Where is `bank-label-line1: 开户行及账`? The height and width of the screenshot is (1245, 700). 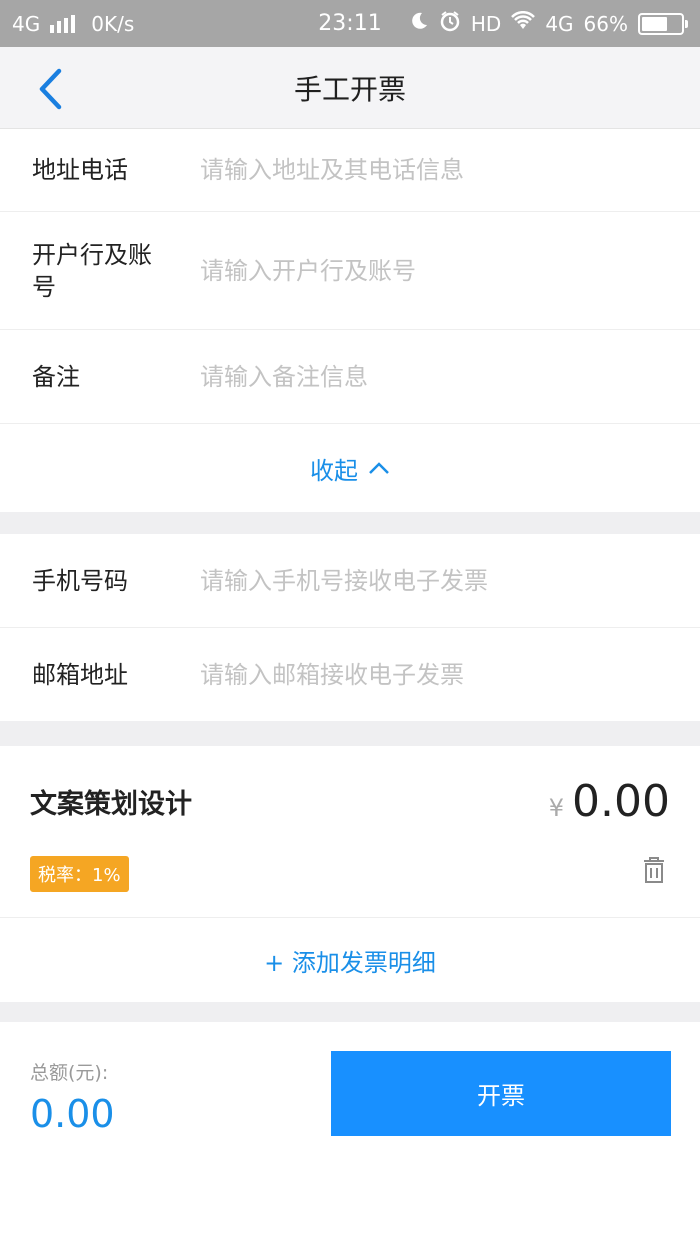
bank-label-line1: 开户行及账 is located at coordinates (92, 254).